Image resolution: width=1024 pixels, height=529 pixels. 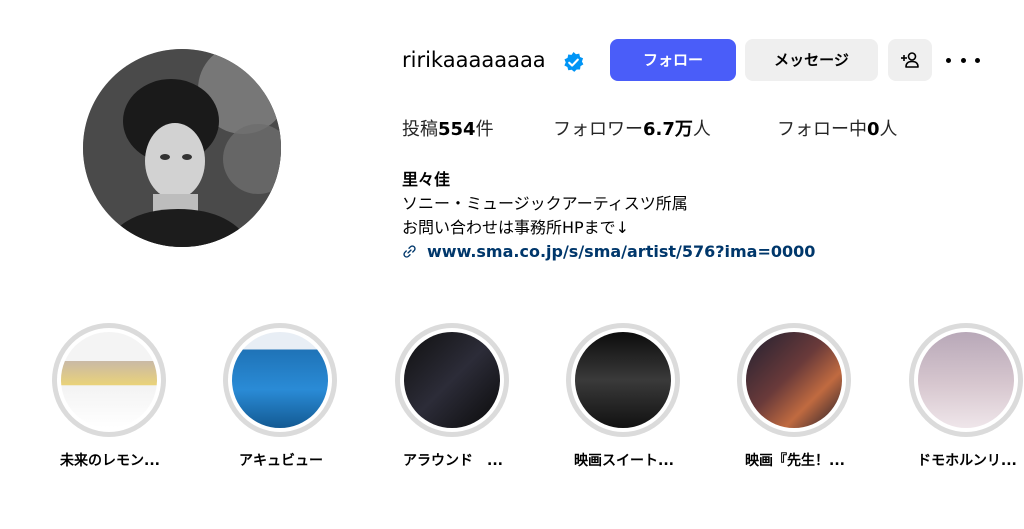 I want to click on suggested-users-button, so click(x=910, y=60).